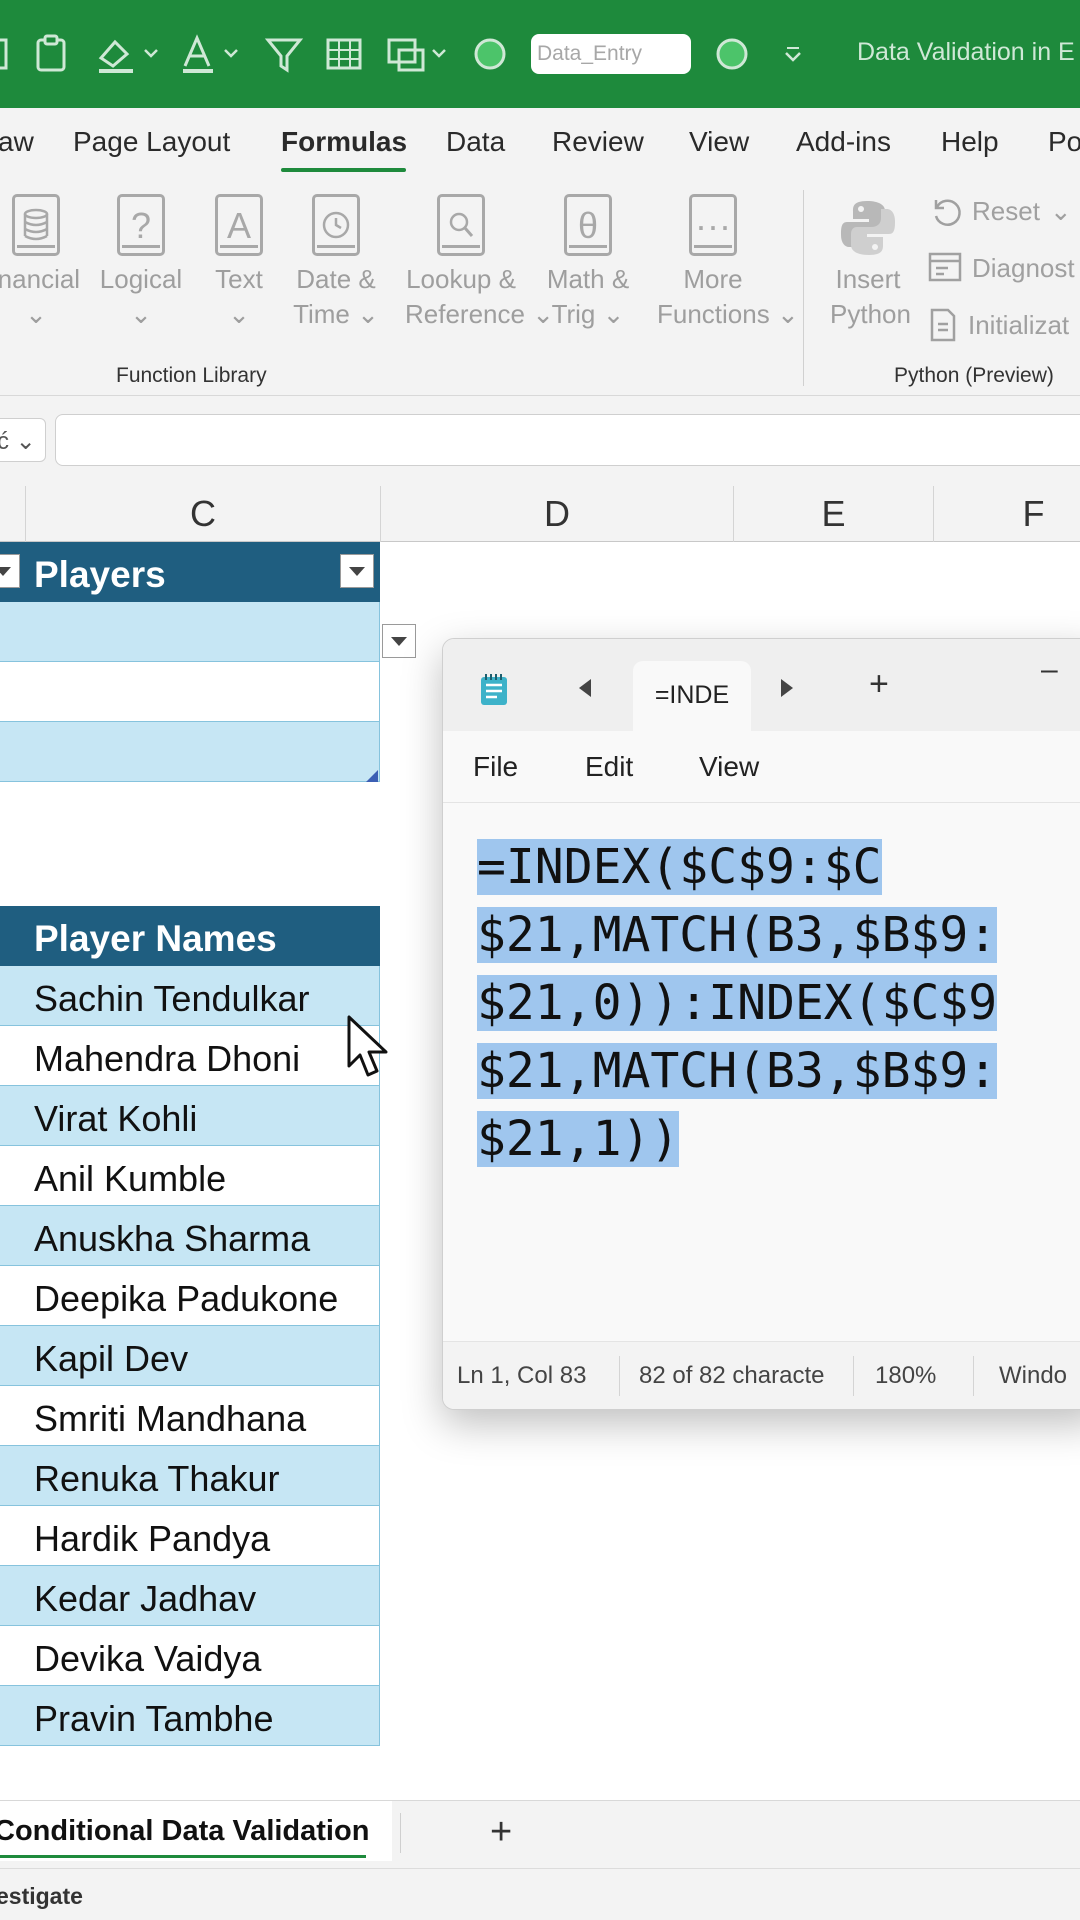 The image size is (1080, 1920). Describe the element at coordinates (190, 1356) in the screenshot. I see `table-row: Kapil Dev` at that location.